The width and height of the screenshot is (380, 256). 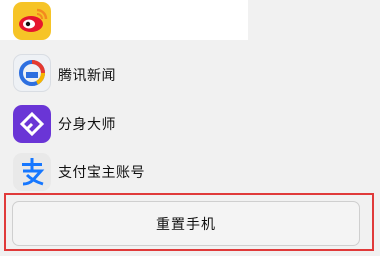 I want to click on app-label: 支付宝主账号, so click(x=101, y=173).